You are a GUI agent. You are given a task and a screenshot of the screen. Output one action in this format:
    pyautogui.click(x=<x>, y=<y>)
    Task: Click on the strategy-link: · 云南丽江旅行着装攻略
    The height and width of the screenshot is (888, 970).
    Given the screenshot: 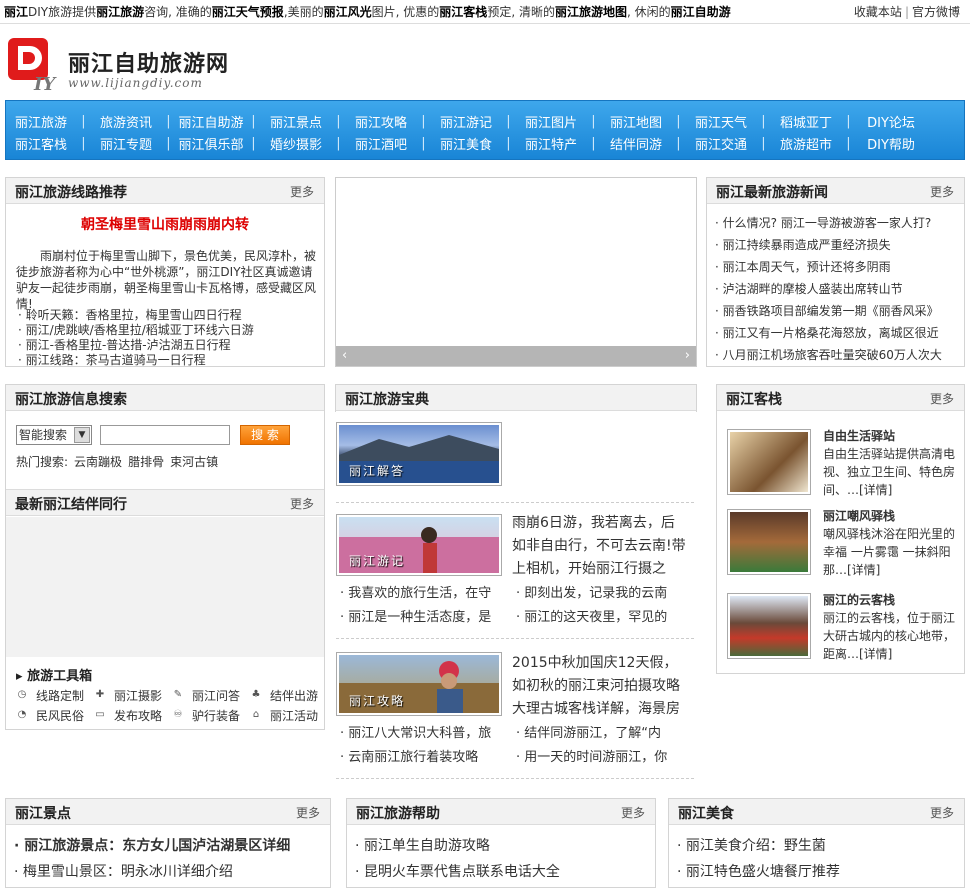 What is the action you would take?
    pyautogui.click(x=422, y=757)
    